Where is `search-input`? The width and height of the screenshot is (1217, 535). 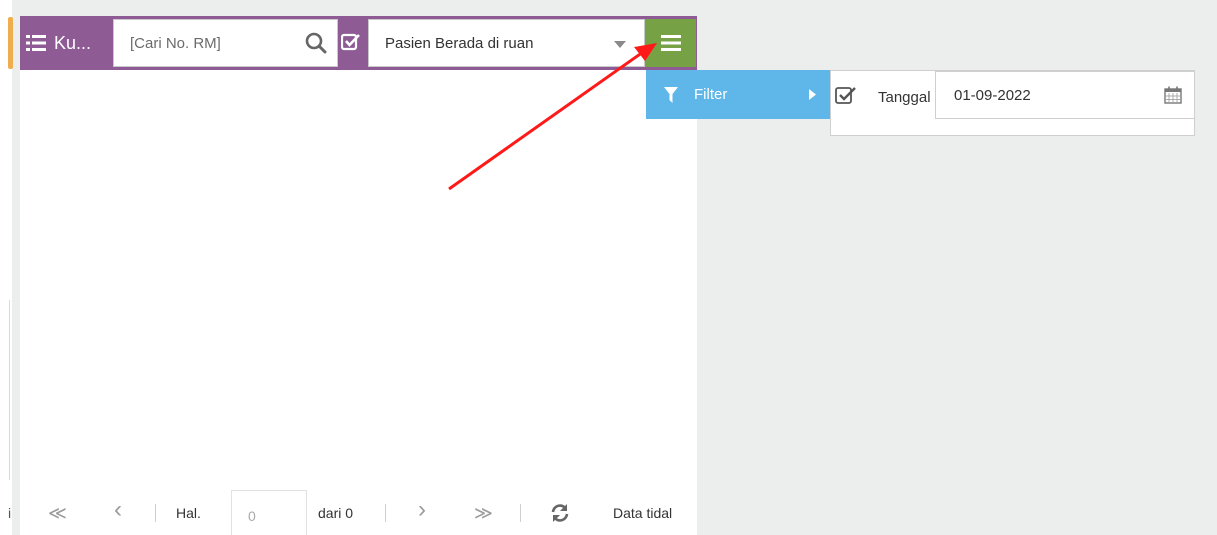 search-input is located at coordinates (204, 43).